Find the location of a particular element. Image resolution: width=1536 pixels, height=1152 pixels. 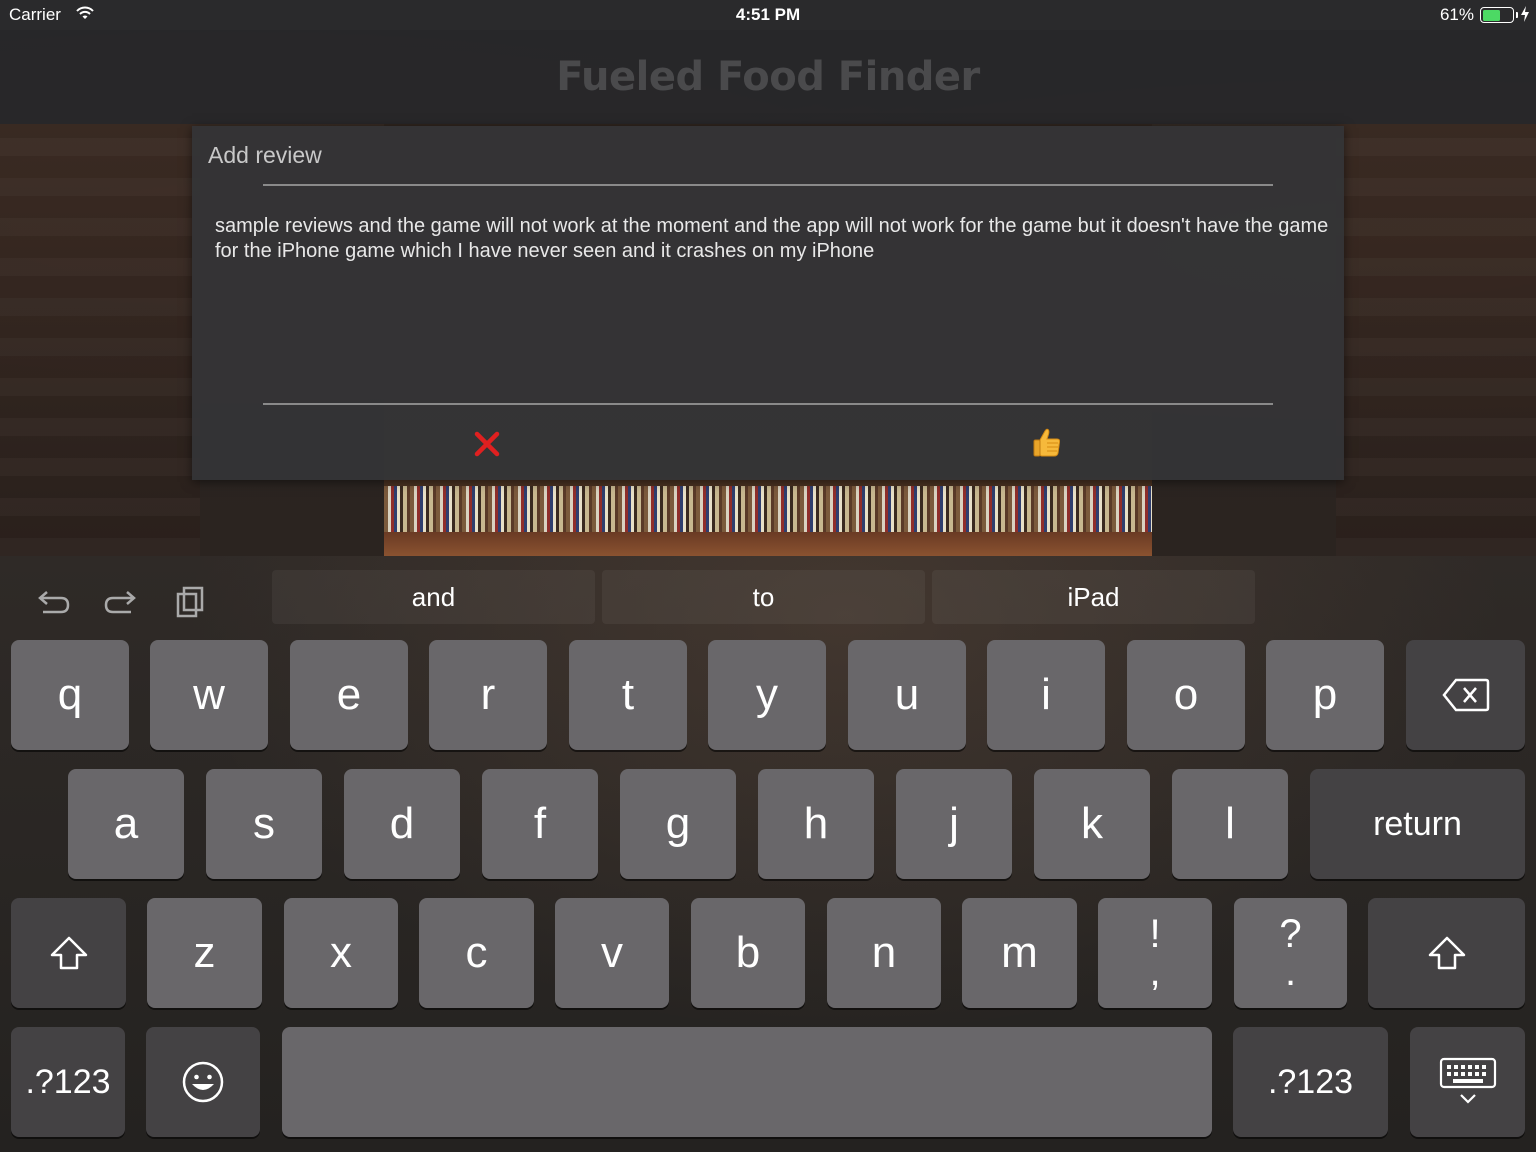

thumbs-up-icon is located at coordinates (1047, 442).